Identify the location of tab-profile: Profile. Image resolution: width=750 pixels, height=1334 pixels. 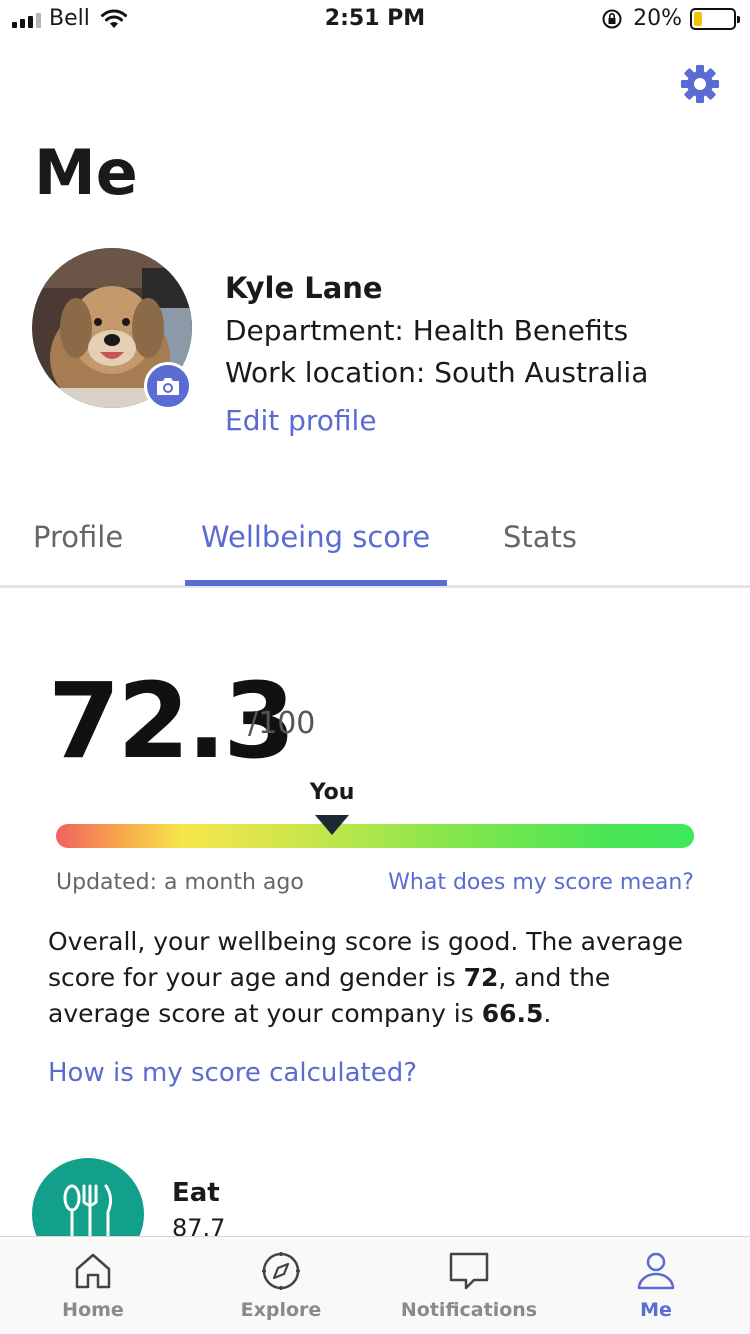
(78, 537).